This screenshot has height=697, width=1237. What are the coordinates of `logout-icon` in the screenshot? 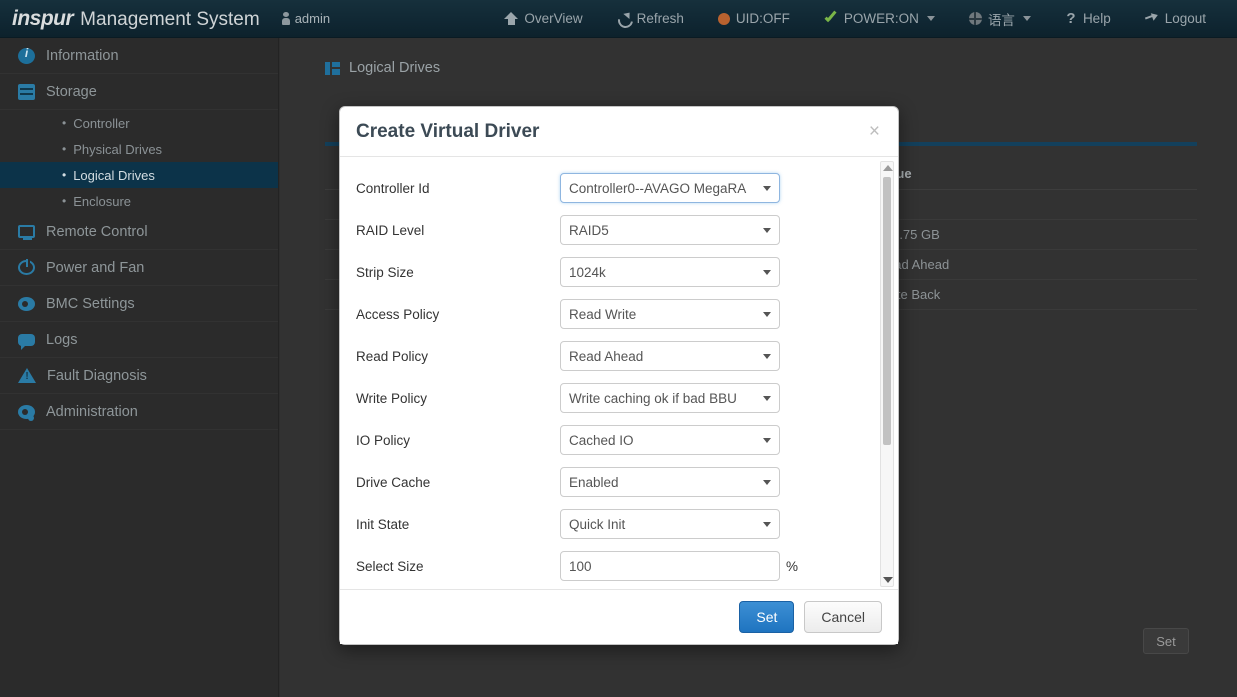 It's located at (1152, 18).